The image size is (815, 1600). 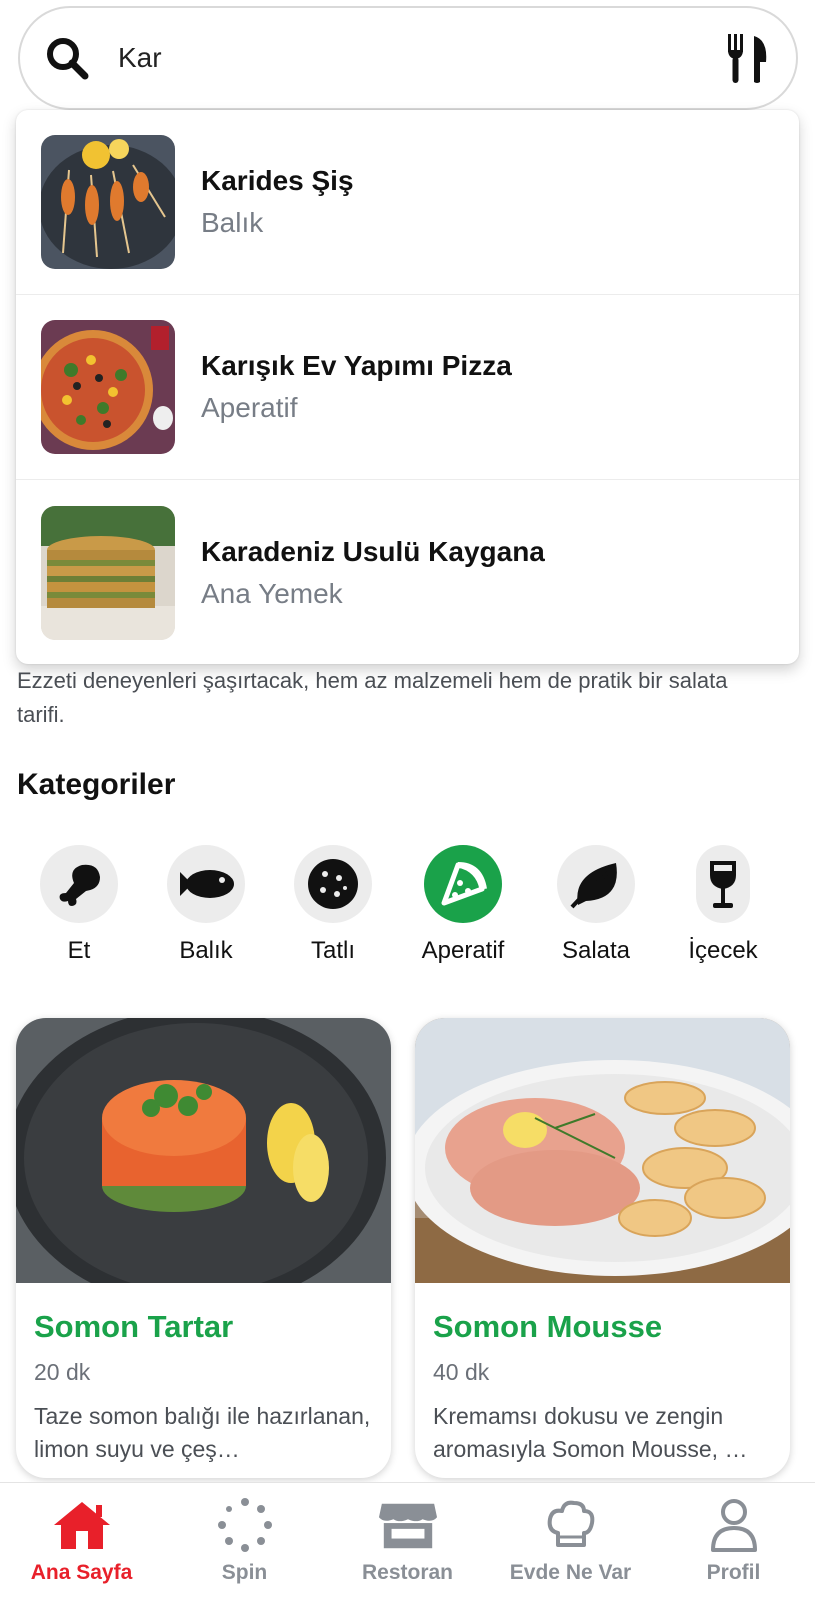 I want to click on recipe-time: 20 dk, so click(x=62, y=1372).